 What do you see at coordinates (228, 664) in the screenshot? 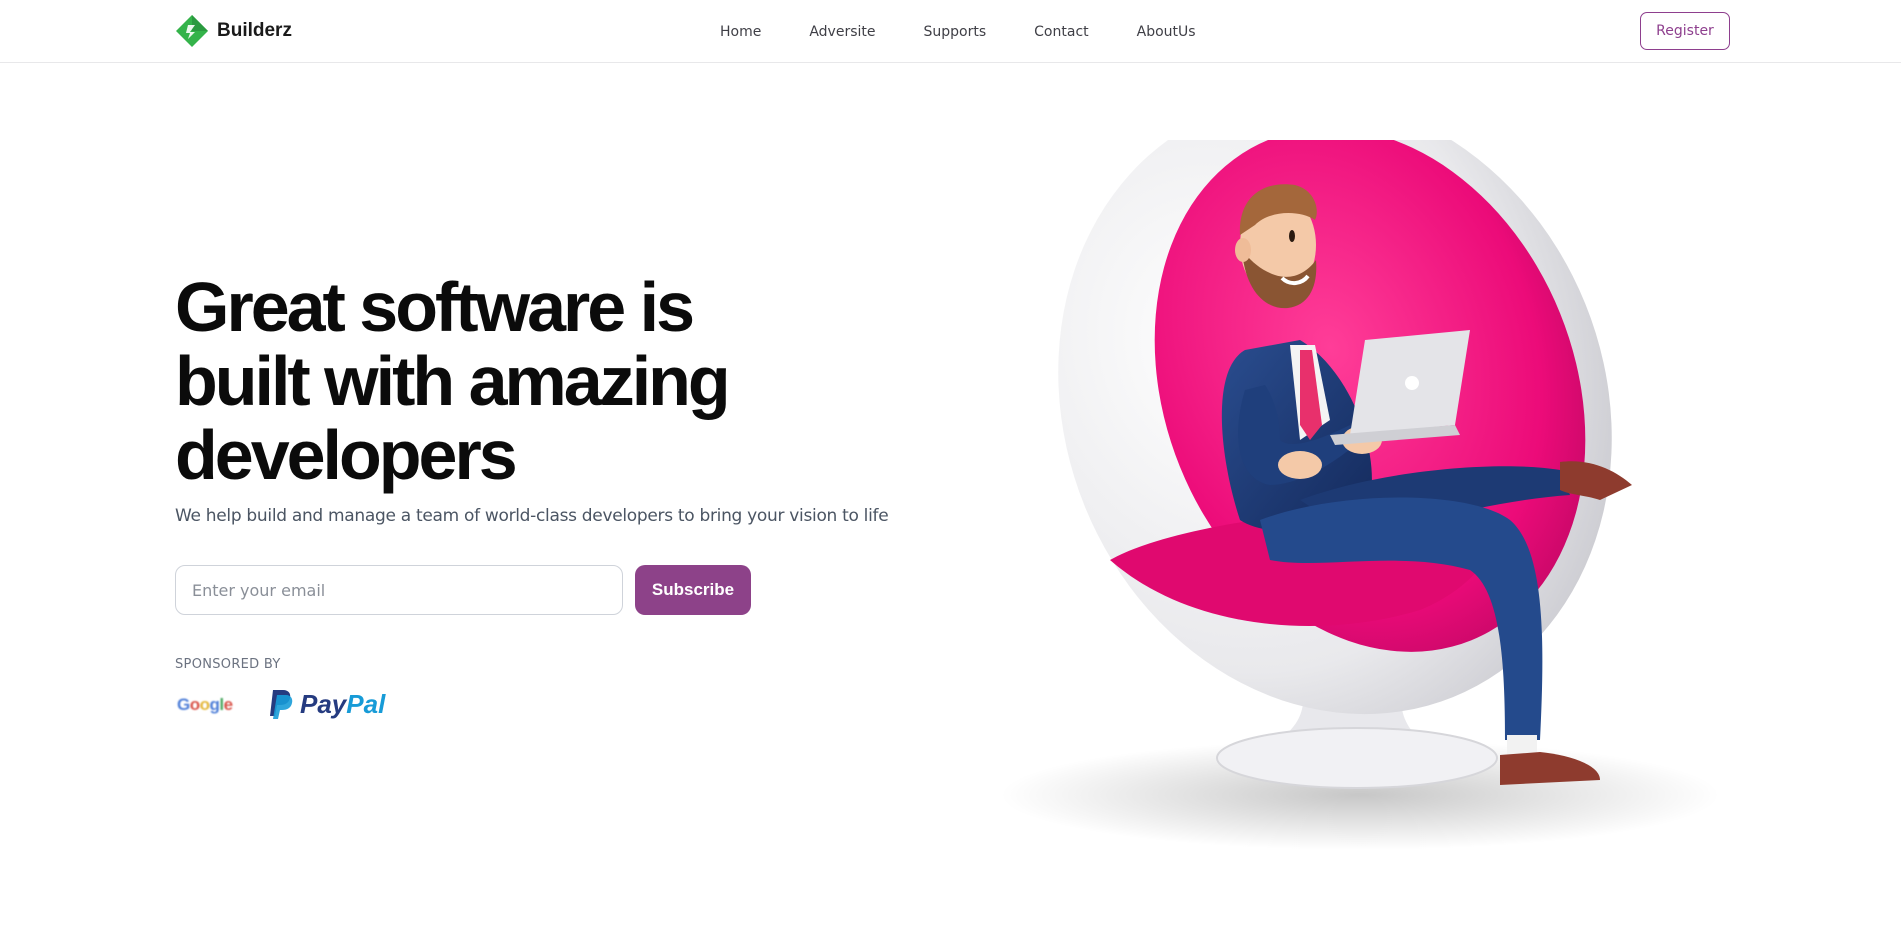
I see `sponsored-by-label: SPONSORED BY` at bounding box center [228, 664].